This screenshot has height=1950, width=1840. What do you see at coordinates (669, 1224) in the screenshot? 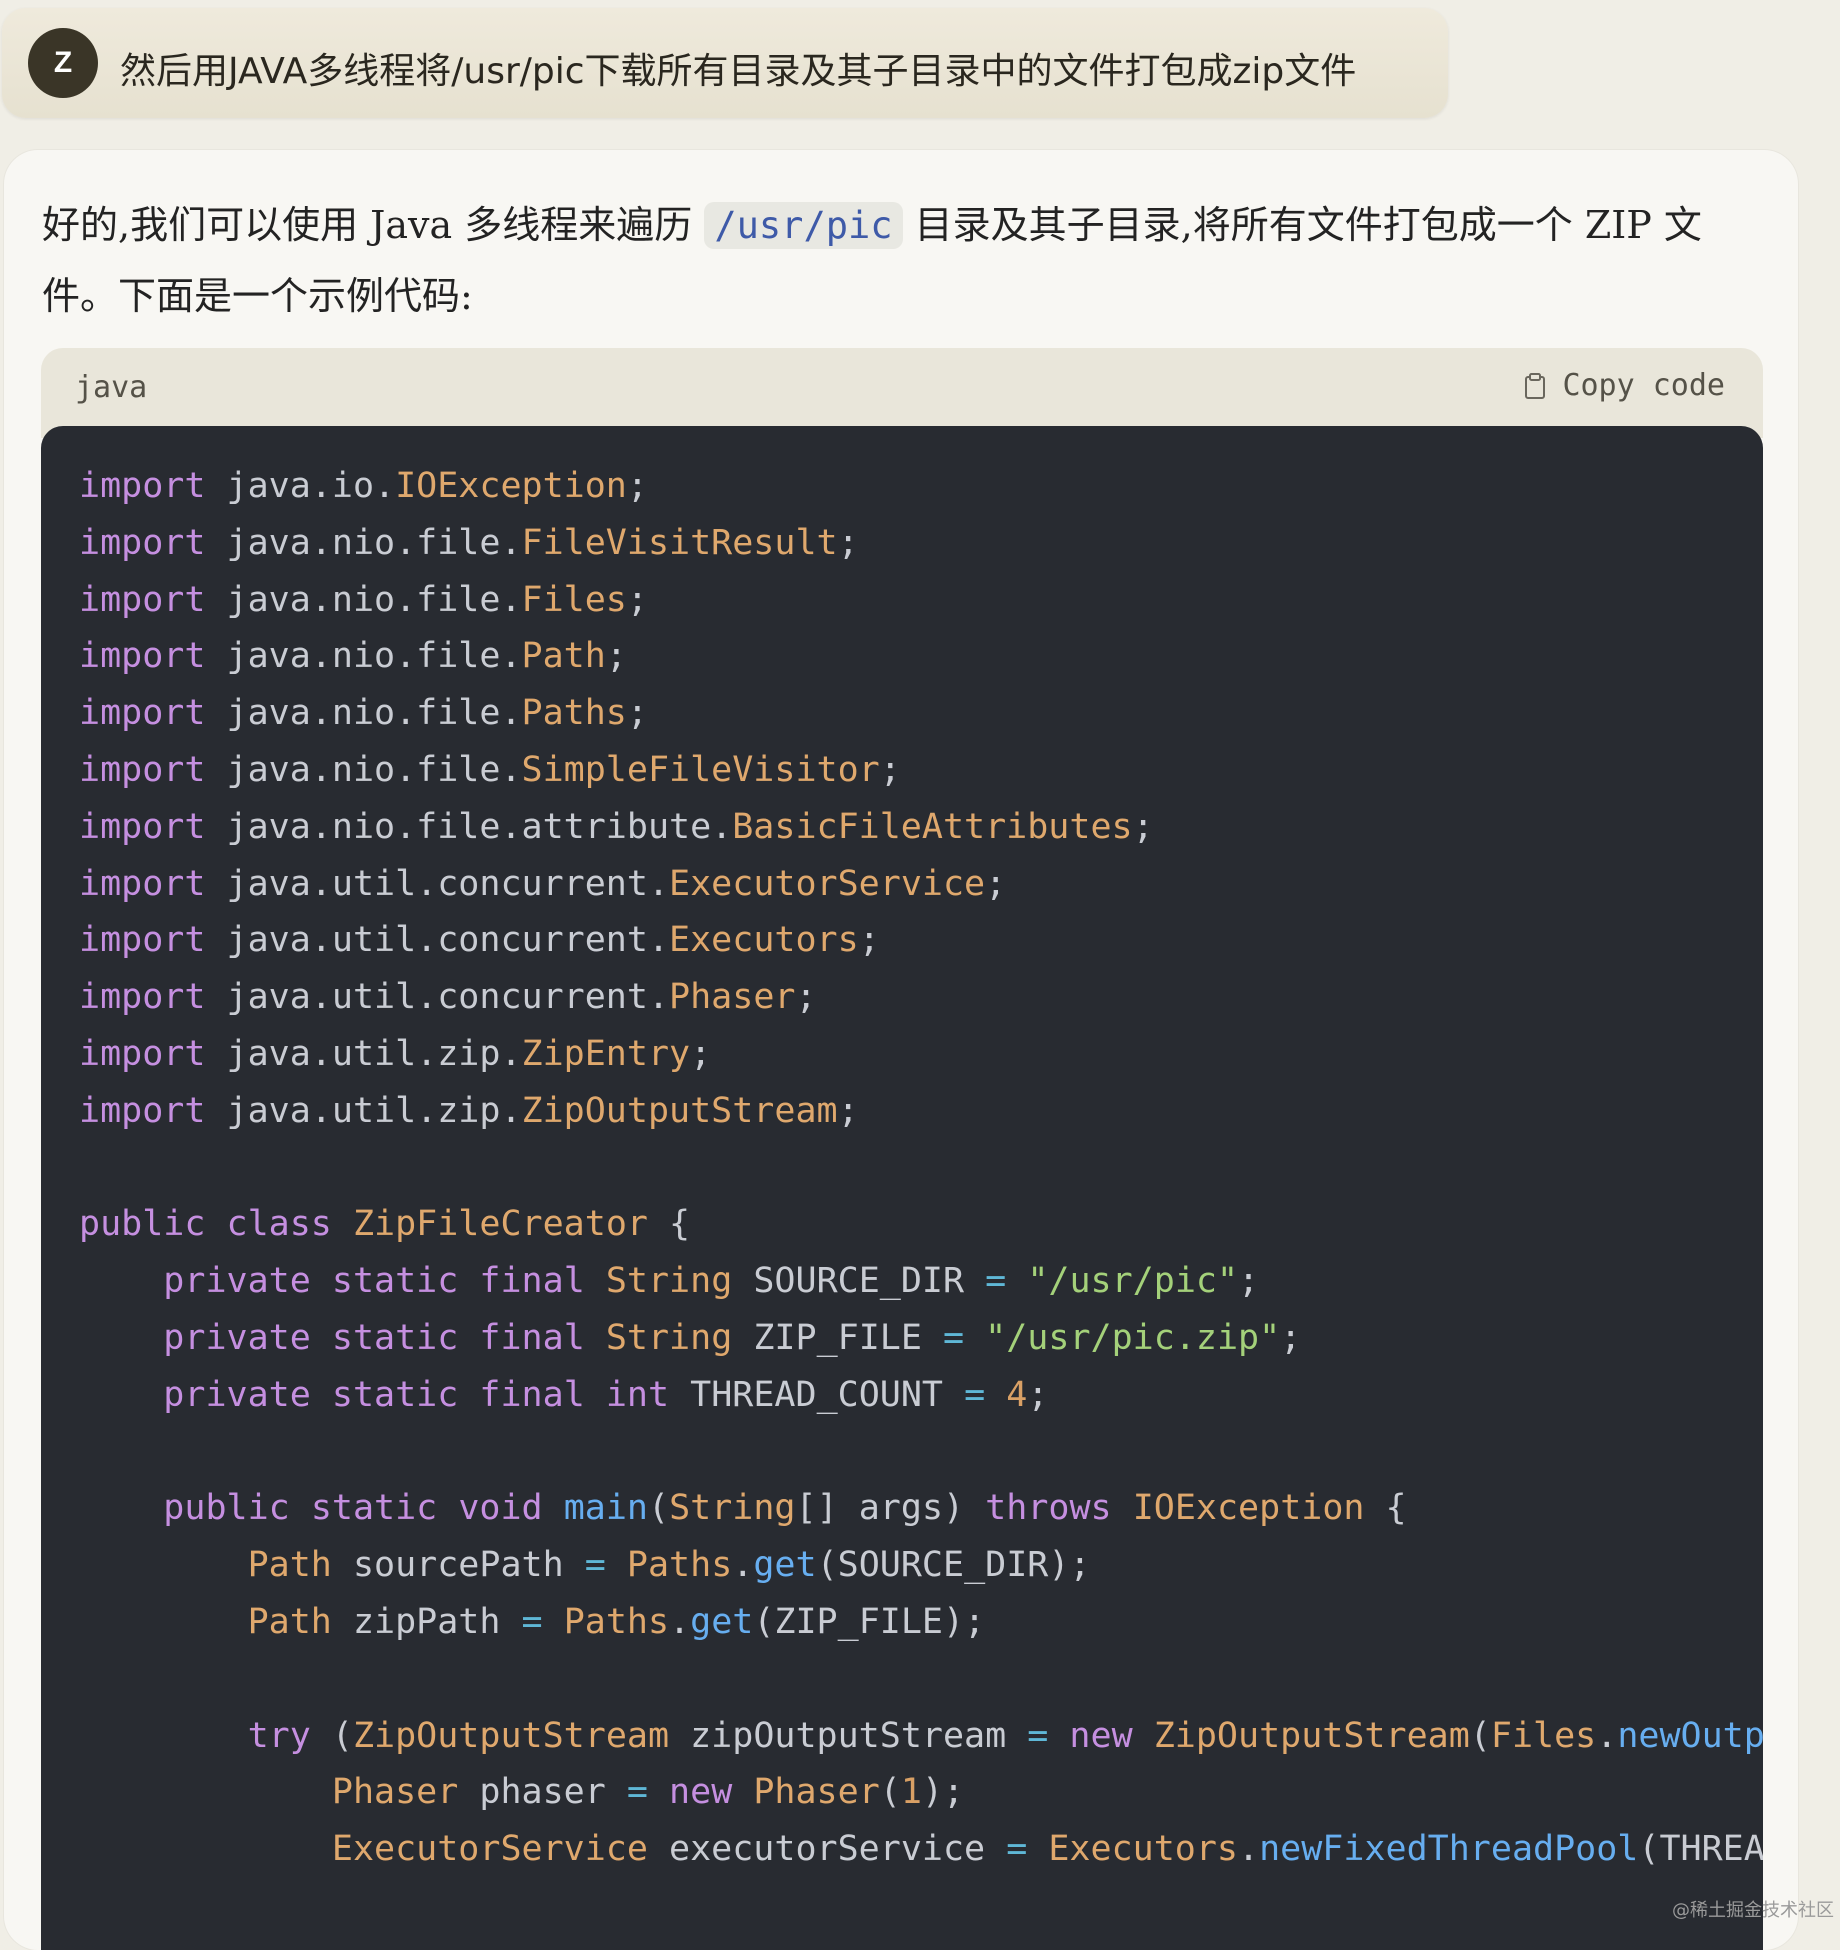
I see `code-token: {` at bounding box center [669, 1224].